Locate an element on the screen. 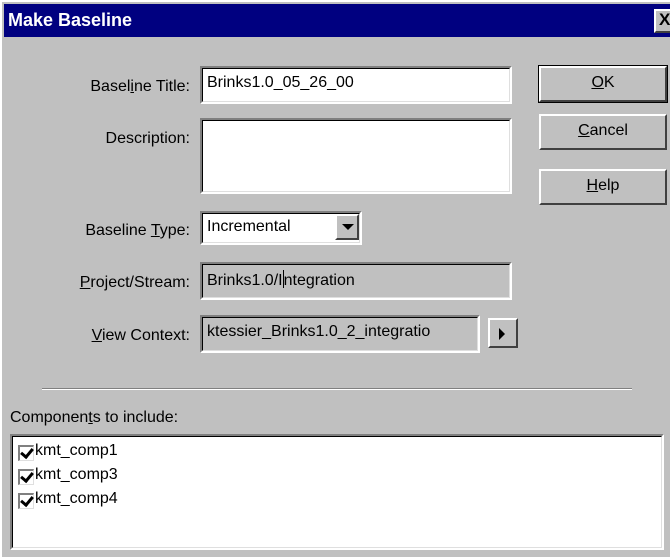 This screenshot has width=670, height=557. chevron-down-icon is located at coordinates (347, 227).